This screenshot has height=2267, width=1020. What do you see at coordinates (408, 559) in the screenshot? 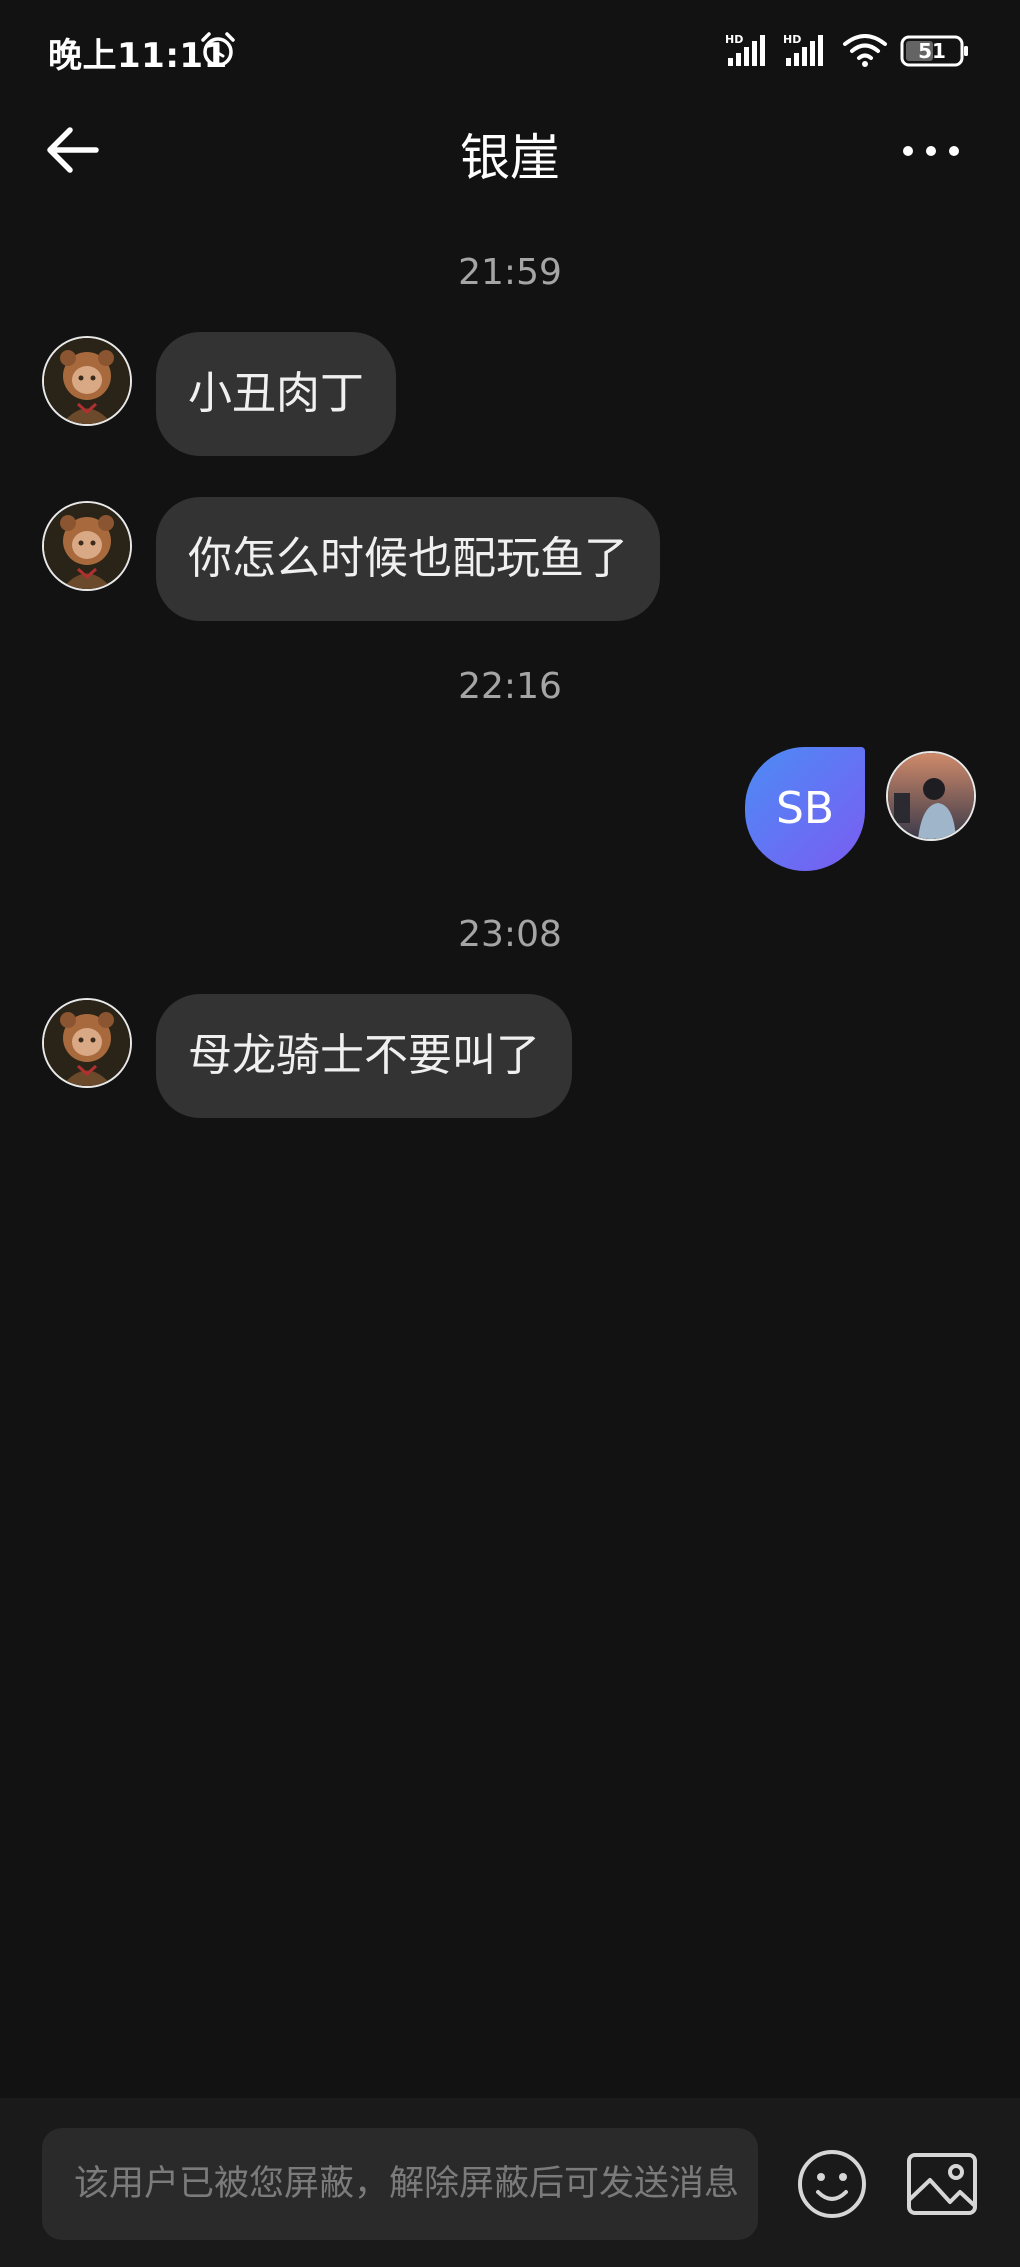
I see `message-bubble-received: 你怎么时候也配玩鱼了` at bounding box center [408, 559].